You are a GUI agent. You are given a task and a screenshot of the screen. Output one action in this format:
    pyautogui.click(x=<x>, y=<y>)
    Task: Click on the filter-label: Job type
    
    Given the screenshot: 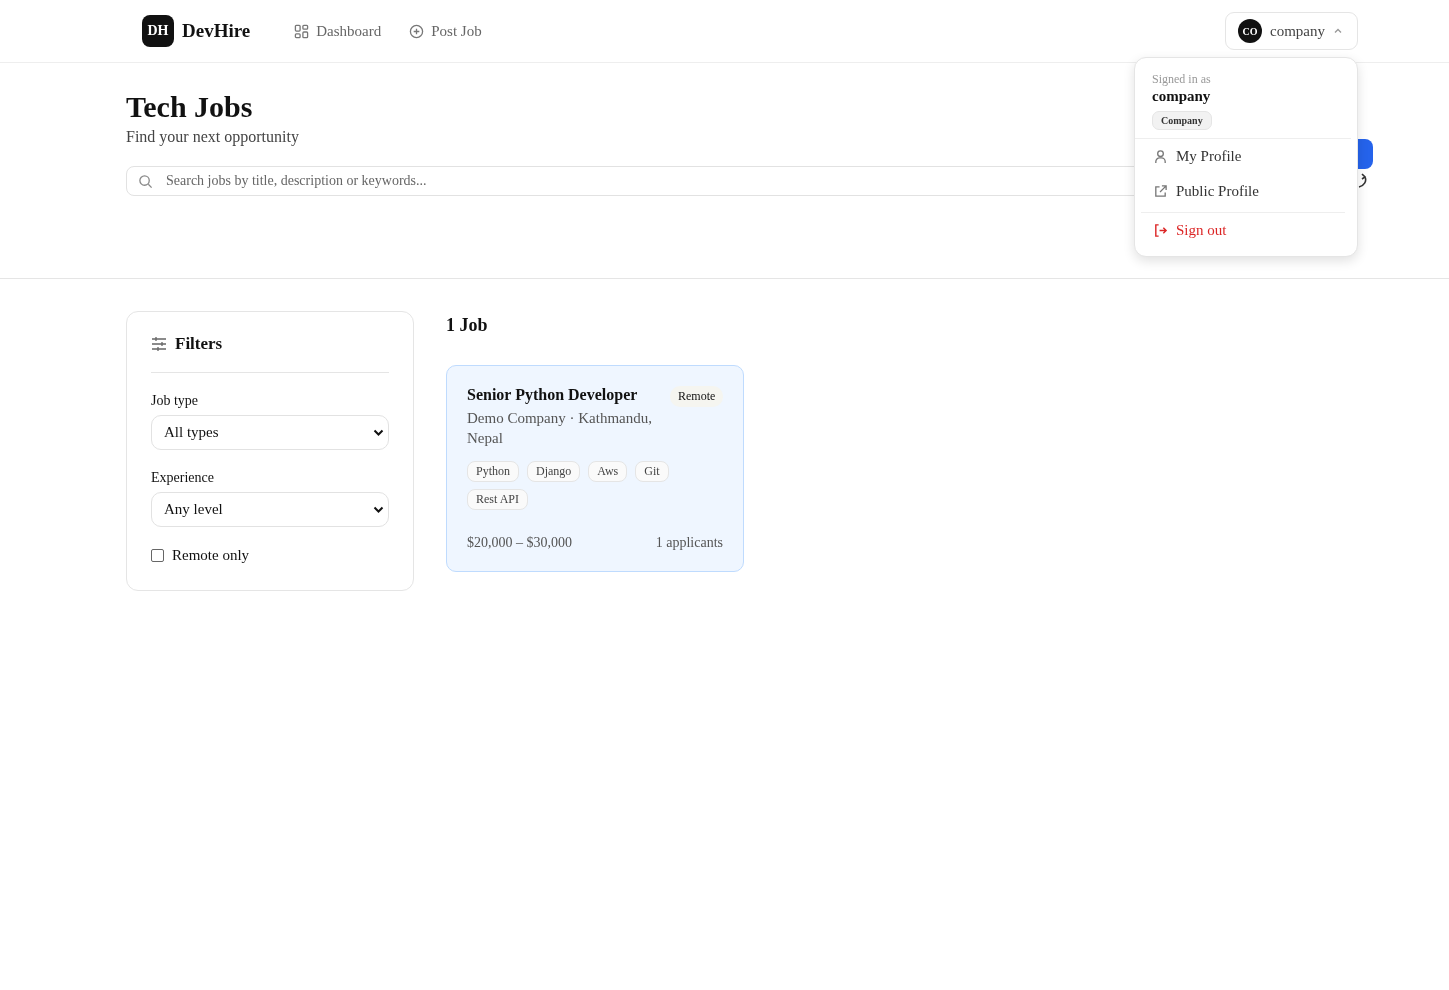 What is the action you would take?
    pyautogui.click(x=175, y=401)
    